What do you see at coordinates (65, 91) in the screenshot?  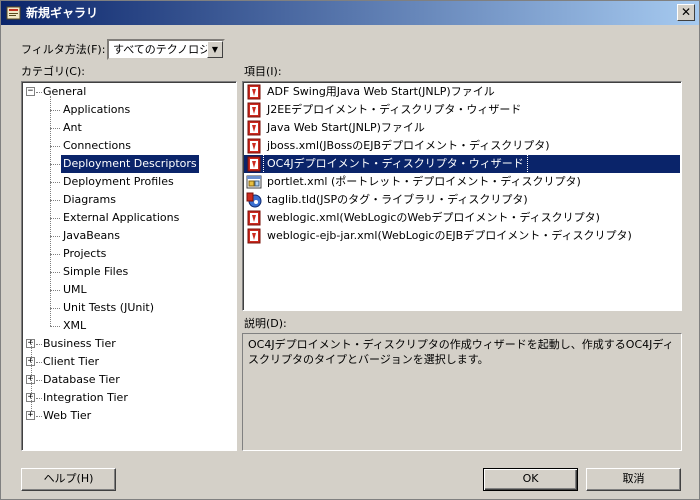 I see `tree-item-label: General` at bounding box center [65, 91].